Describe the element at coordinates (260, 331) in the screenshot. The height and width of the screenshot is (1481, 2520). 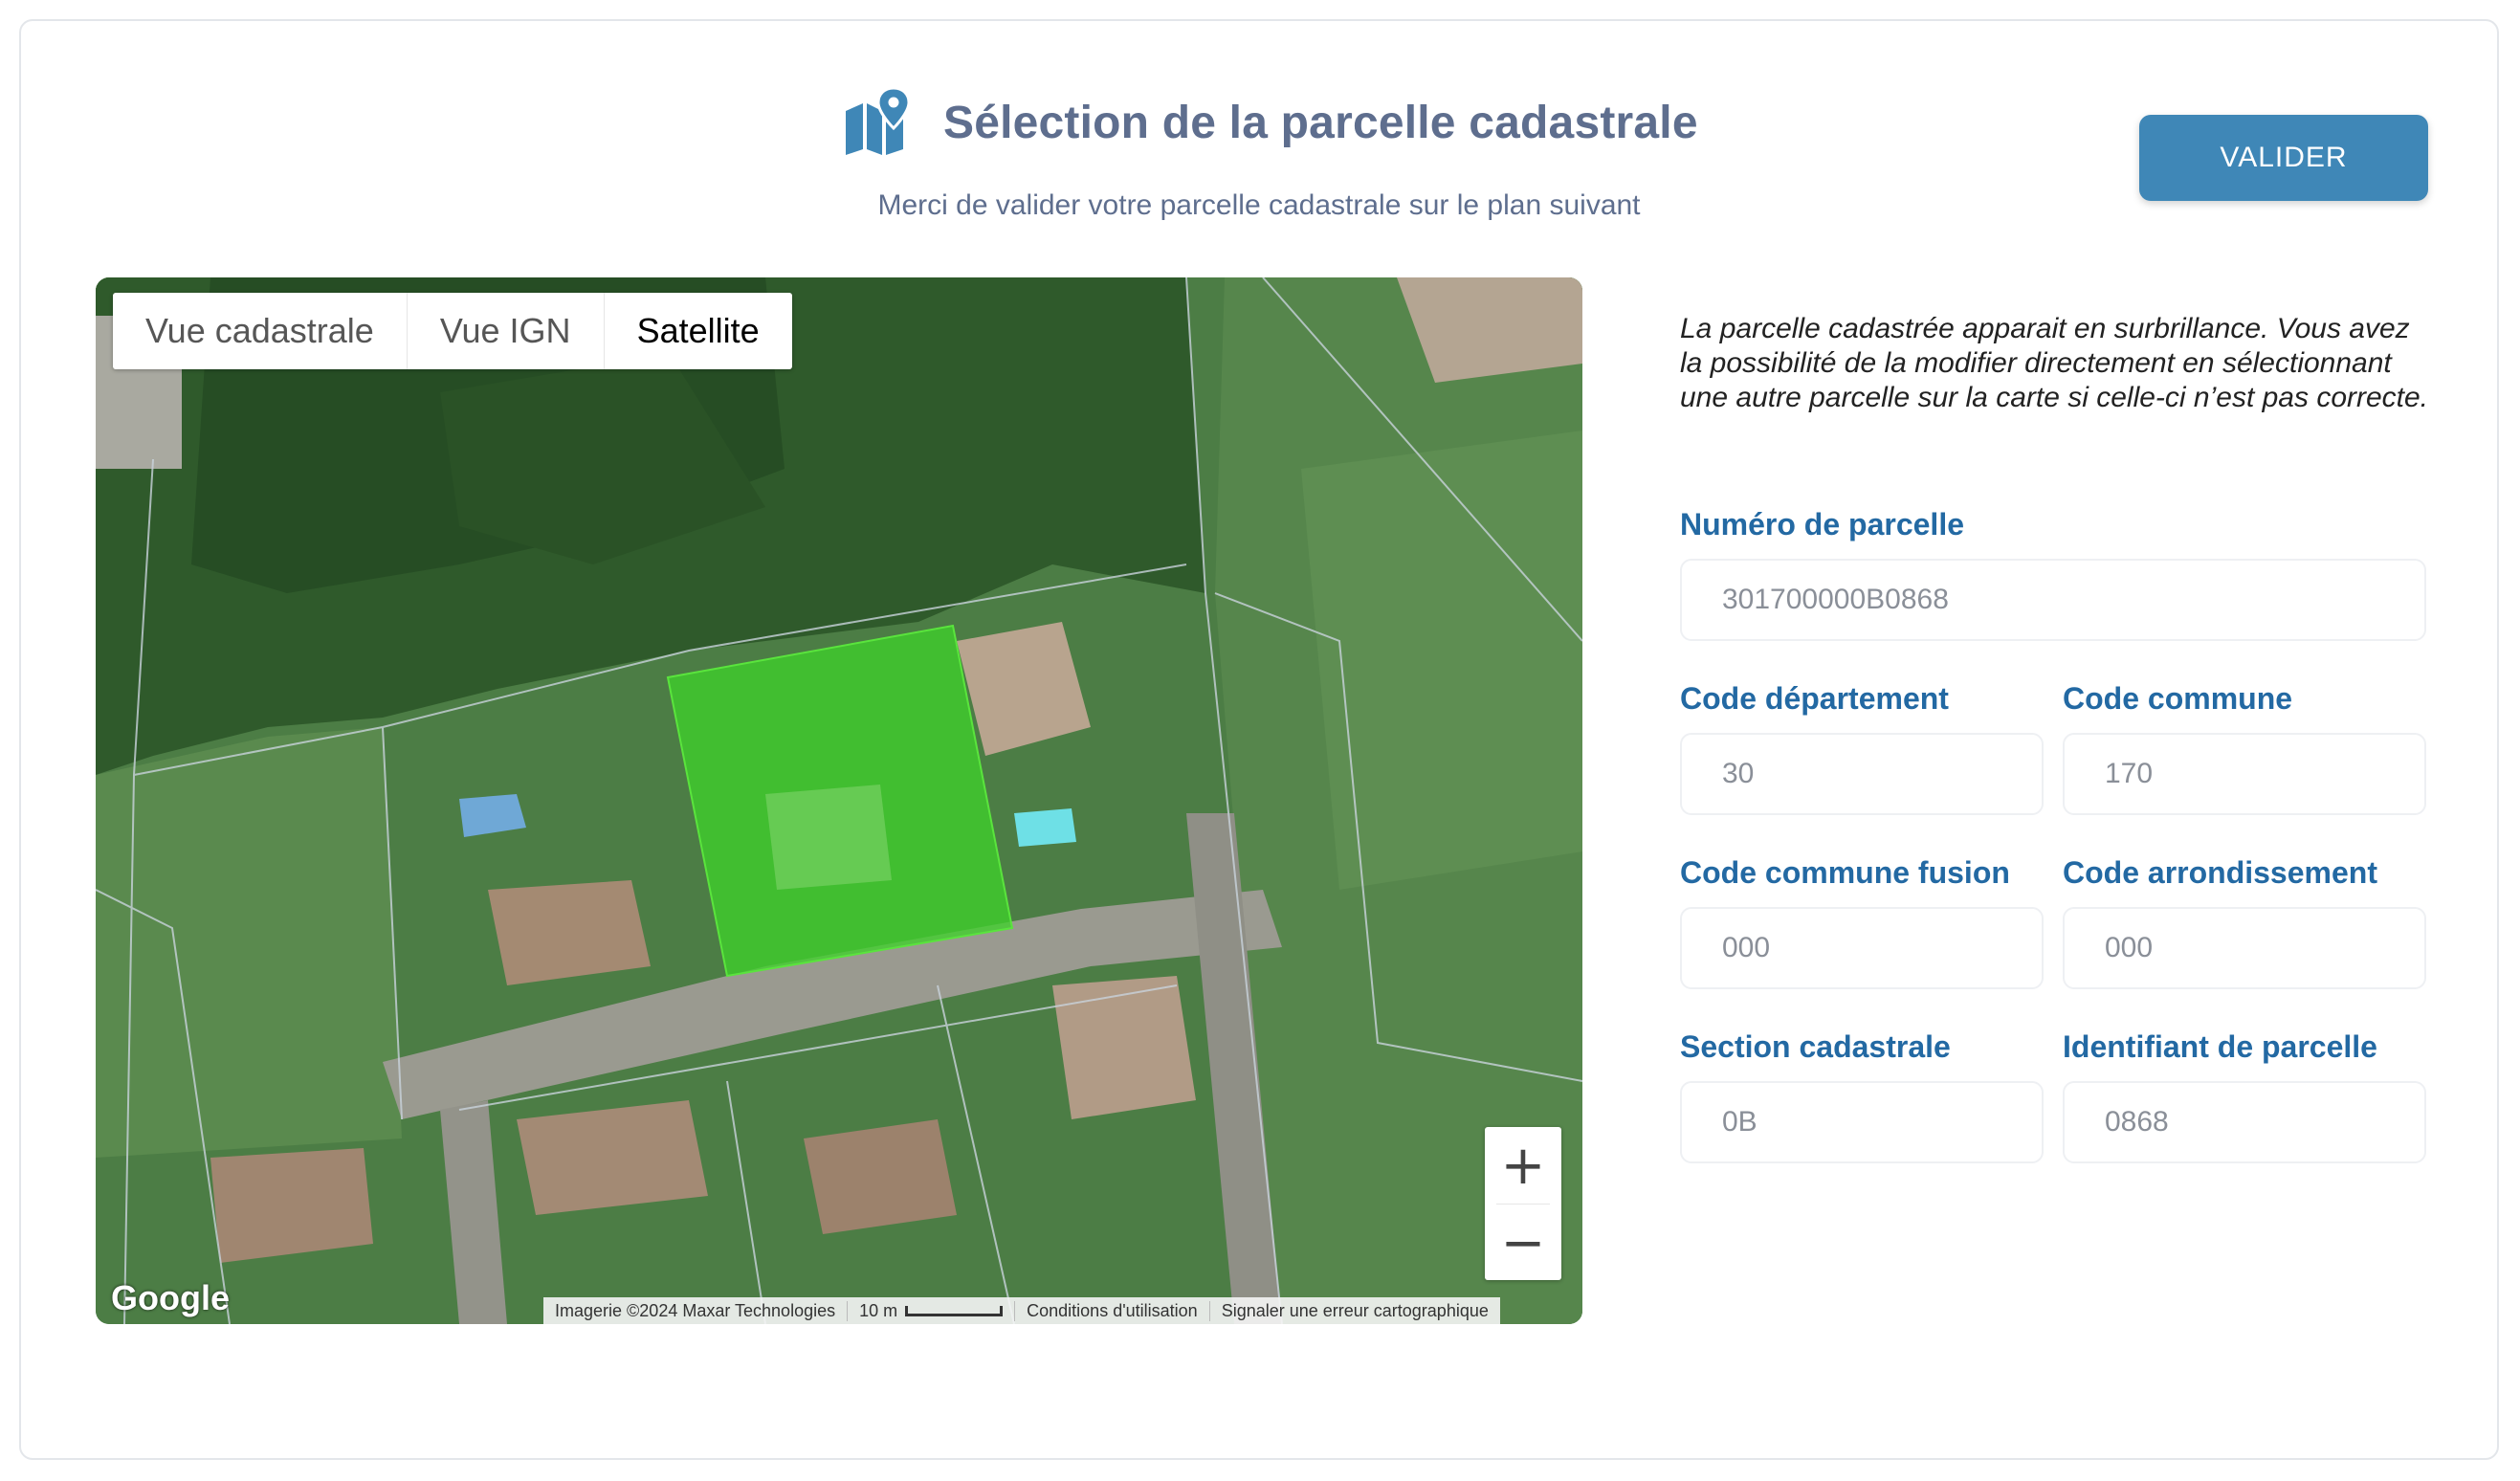
I see `tab-vue-cadastrale: Vue cadastrale` at that location.